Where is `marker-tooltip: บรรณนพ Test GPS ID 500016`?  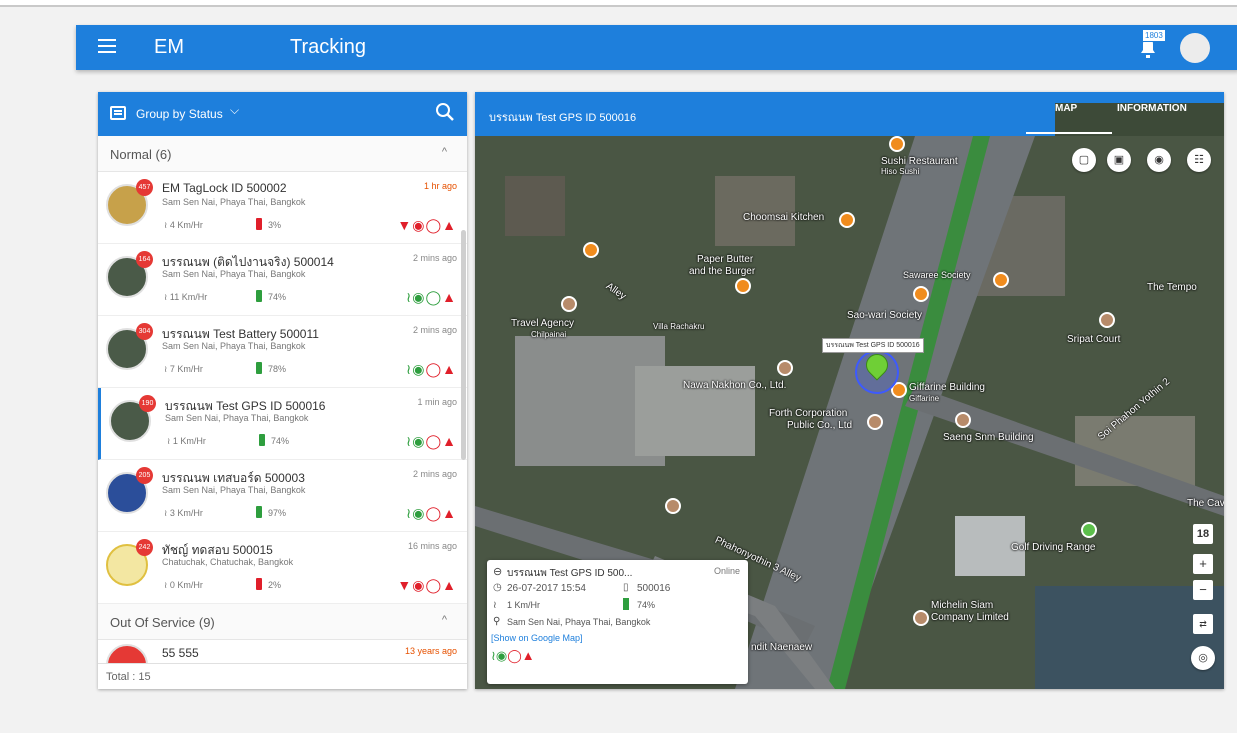 marker-tooltip: บรรณนพ Test GPS ID 500016 is located at coordinates (873, 345).